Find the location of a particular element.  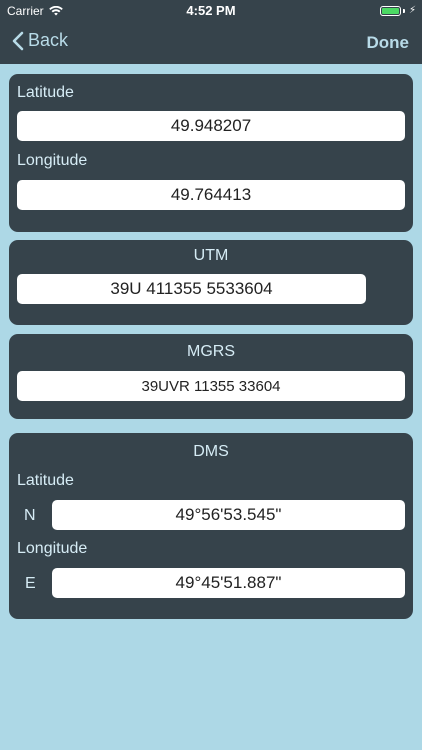

status-bar: Carrier 4:52 PM ⚡ is located at coordinates (211, 11).